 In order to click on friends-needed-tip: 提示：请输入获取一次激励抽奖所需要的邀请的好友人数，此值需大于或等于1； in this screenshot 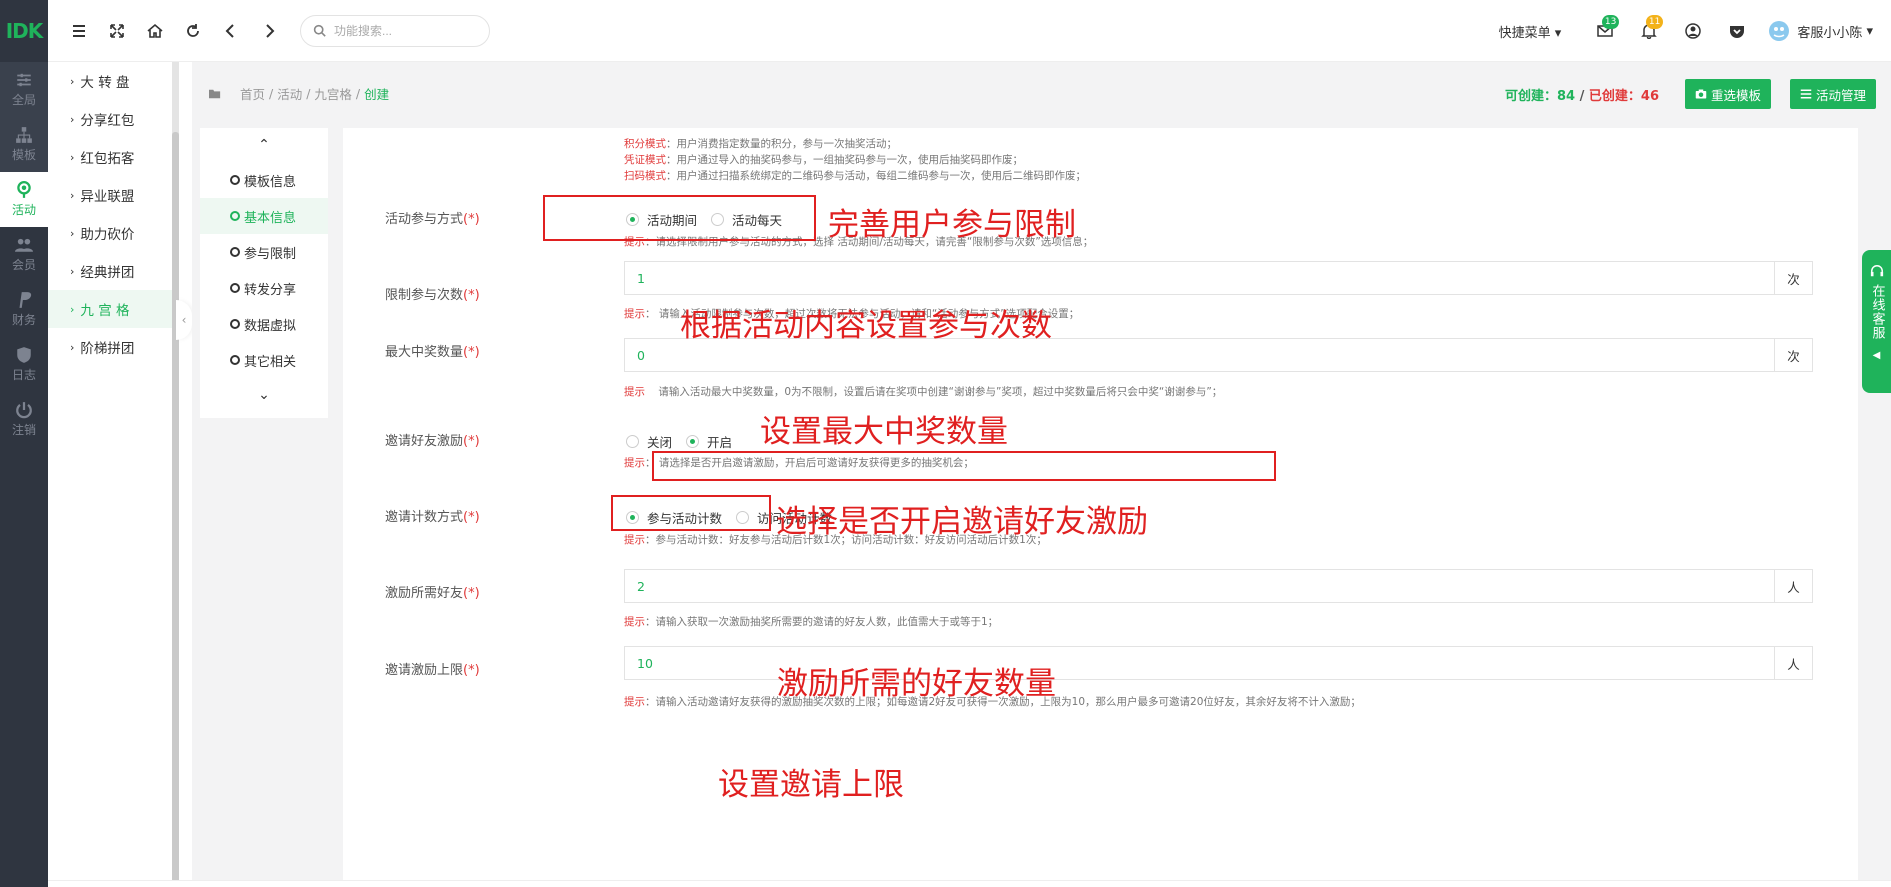, I will do `click(811, 621)`.